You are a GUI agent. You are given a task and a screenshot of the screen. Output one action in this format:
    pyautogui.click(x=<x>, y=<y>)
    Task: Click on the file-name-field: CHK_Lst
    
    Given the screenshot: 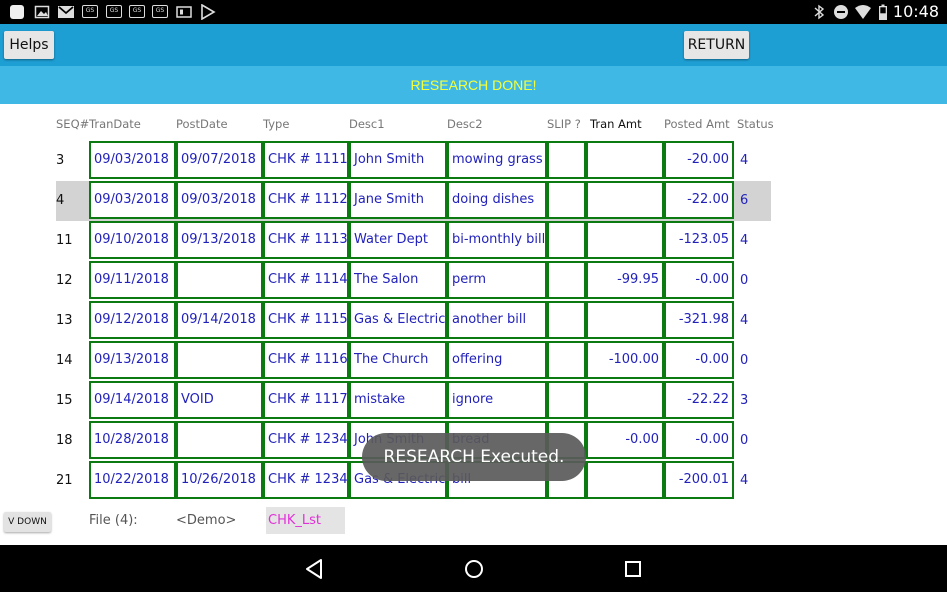 What is the action you would take?
    pyautogui.click(x=305, y=520)
    